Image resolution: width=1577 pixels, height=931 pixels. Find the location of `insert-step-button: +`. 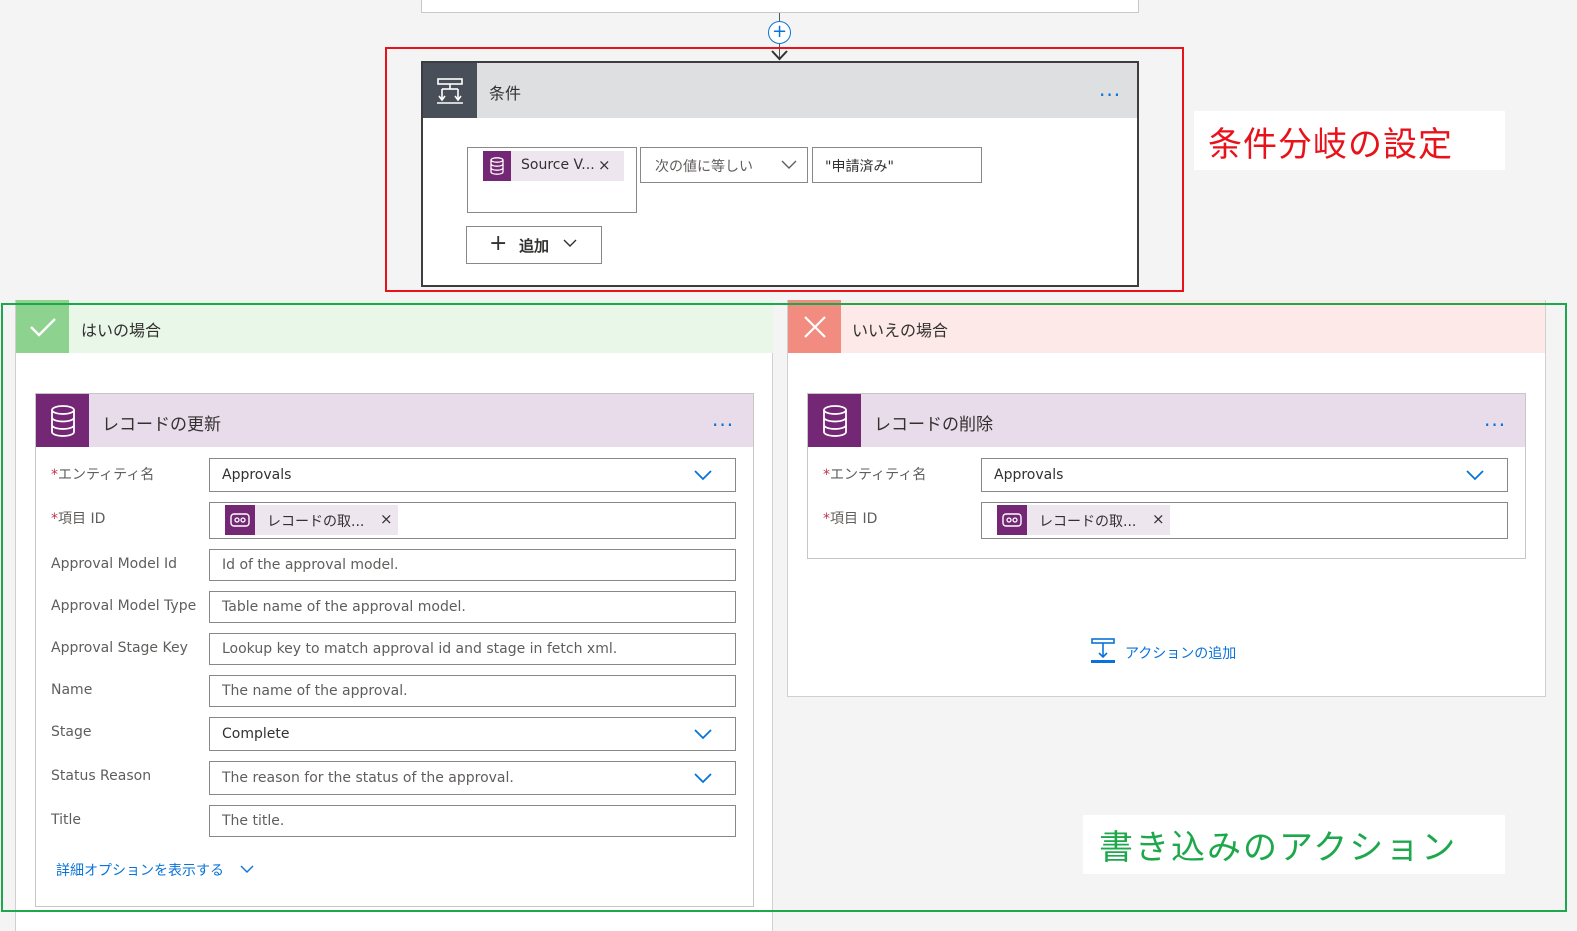

insert-step-button: + is located at coordinates (779, 32).